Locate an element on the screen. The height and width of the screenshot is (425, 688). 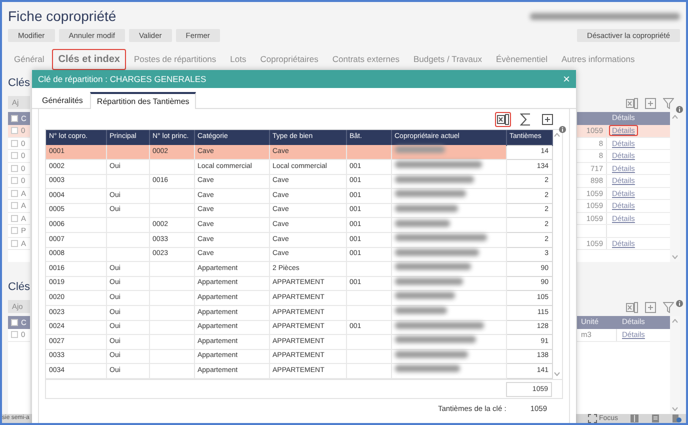
tab: Répartition des Tantièmes is located at coordinates (143, 100).